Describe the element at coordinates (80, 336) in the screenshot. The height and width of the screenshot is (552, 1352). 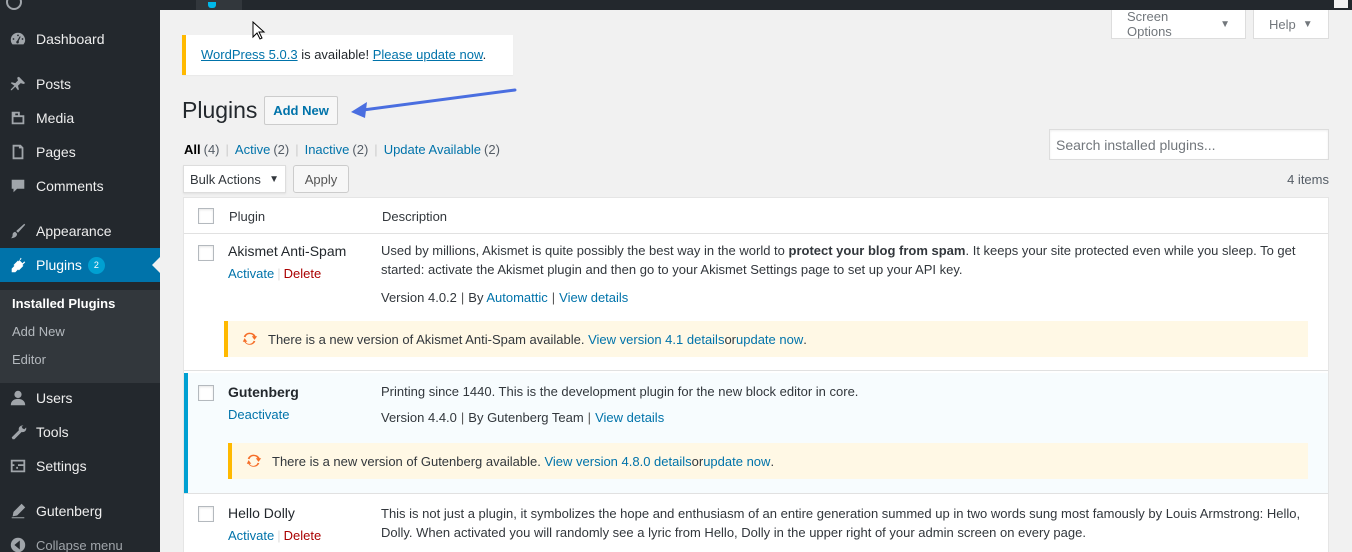
I see `plugins-submenu: Installed Plugins Add New Editor` at that location.